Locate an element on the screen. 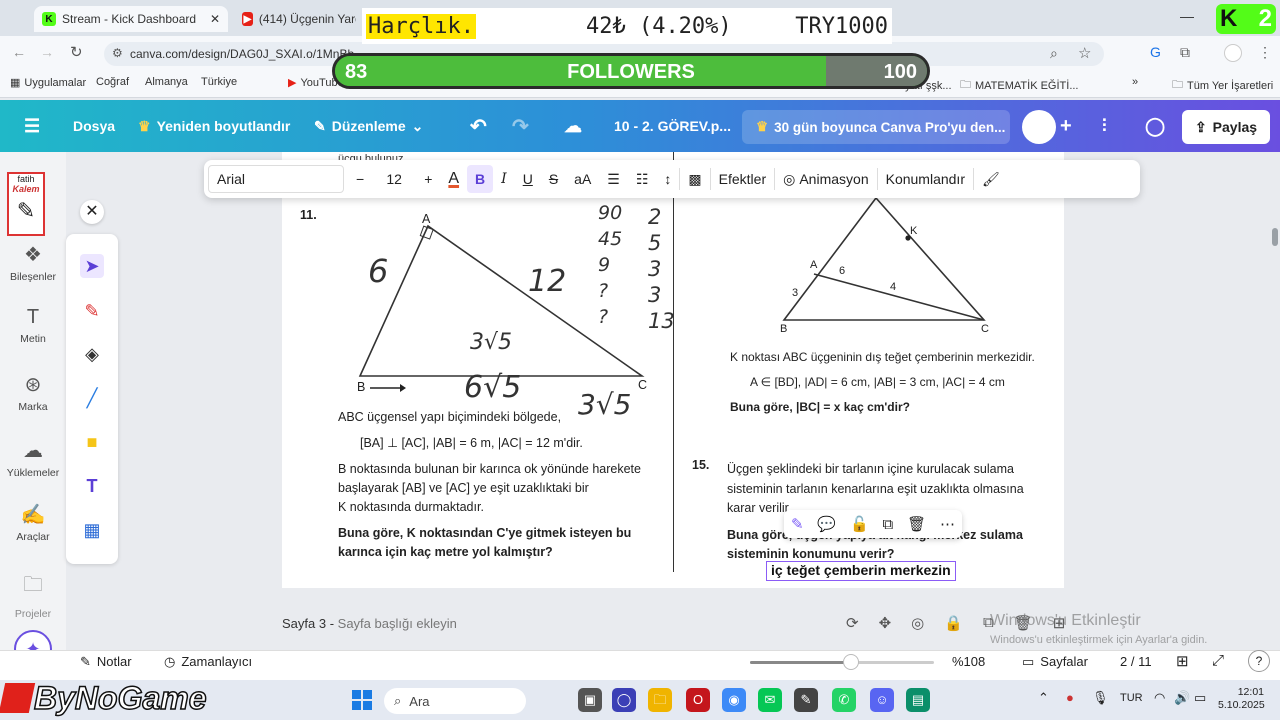 The image size is (1280, 720). font-family-select: Arial is located at coordinates (276, 179).